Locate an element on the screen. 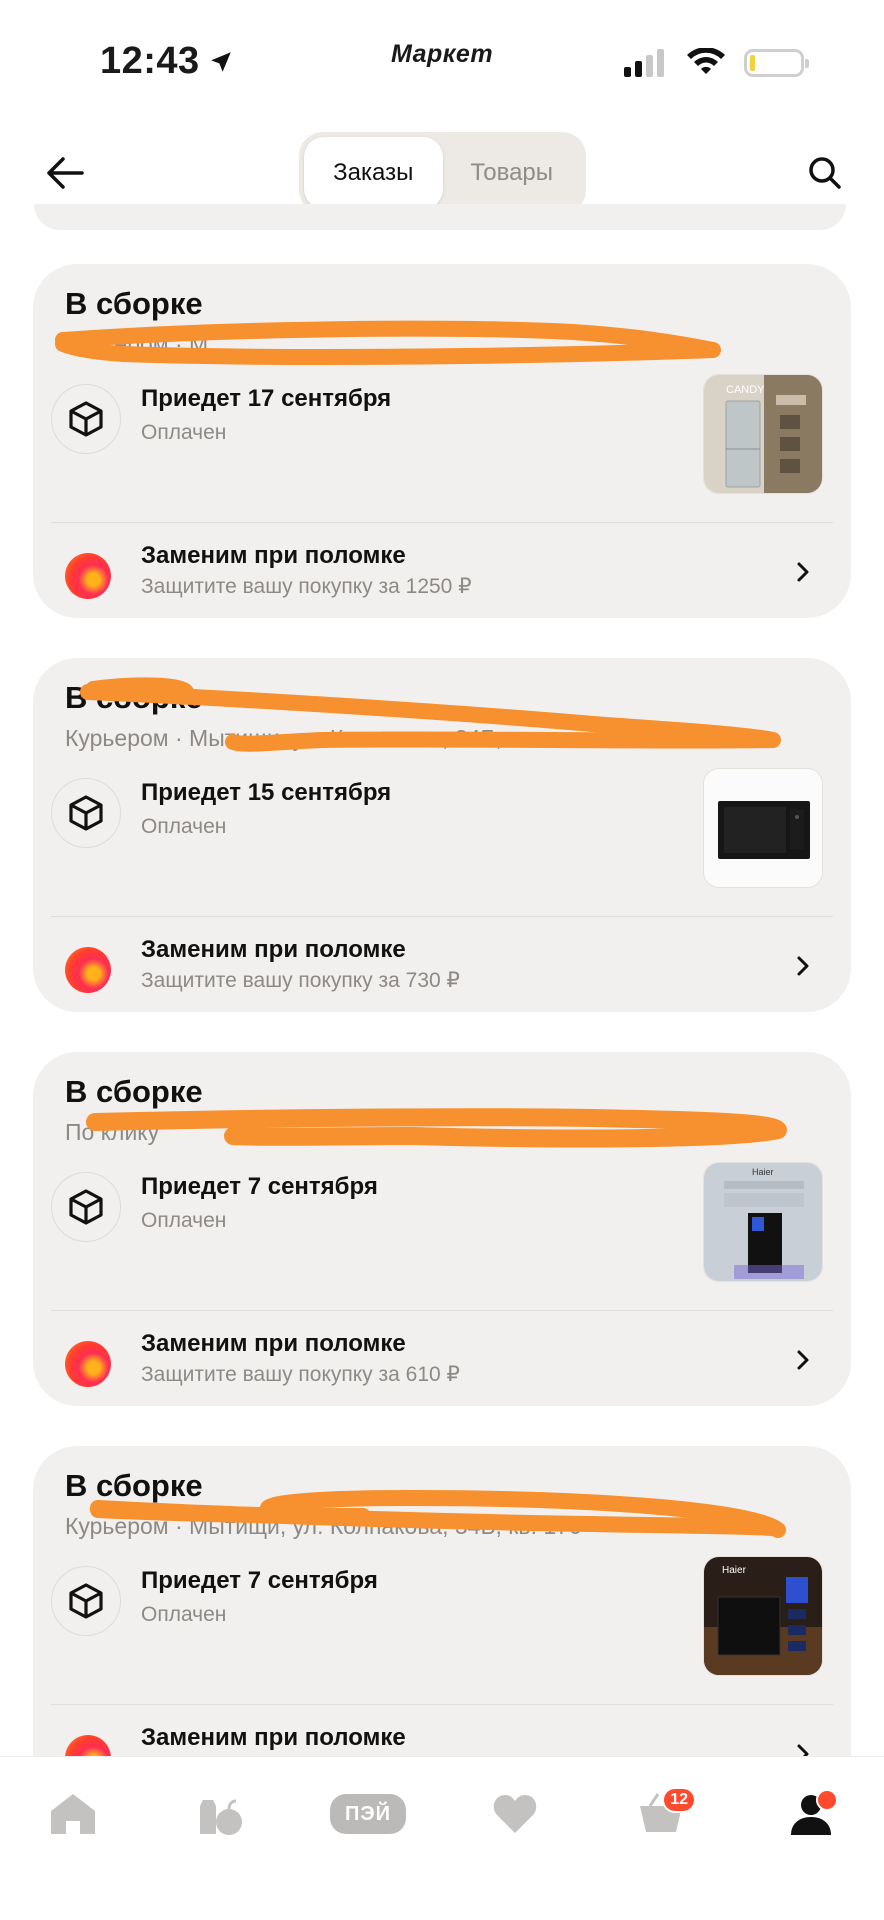  search-button is located at coordinates (825, 173).